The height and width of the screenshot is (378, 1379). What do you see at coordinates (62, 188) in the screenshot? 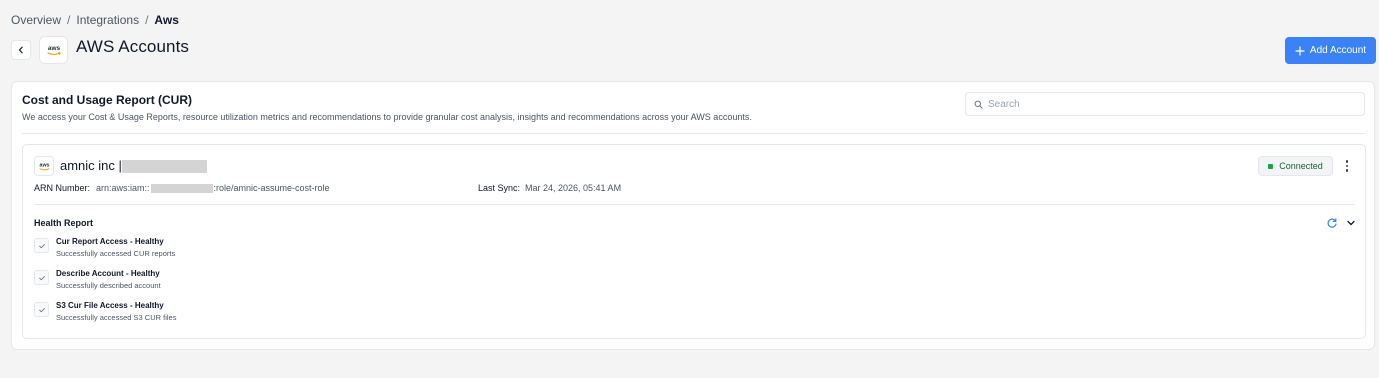
I see `arn-label: ARN Number:` at bounding box center [62, 188].